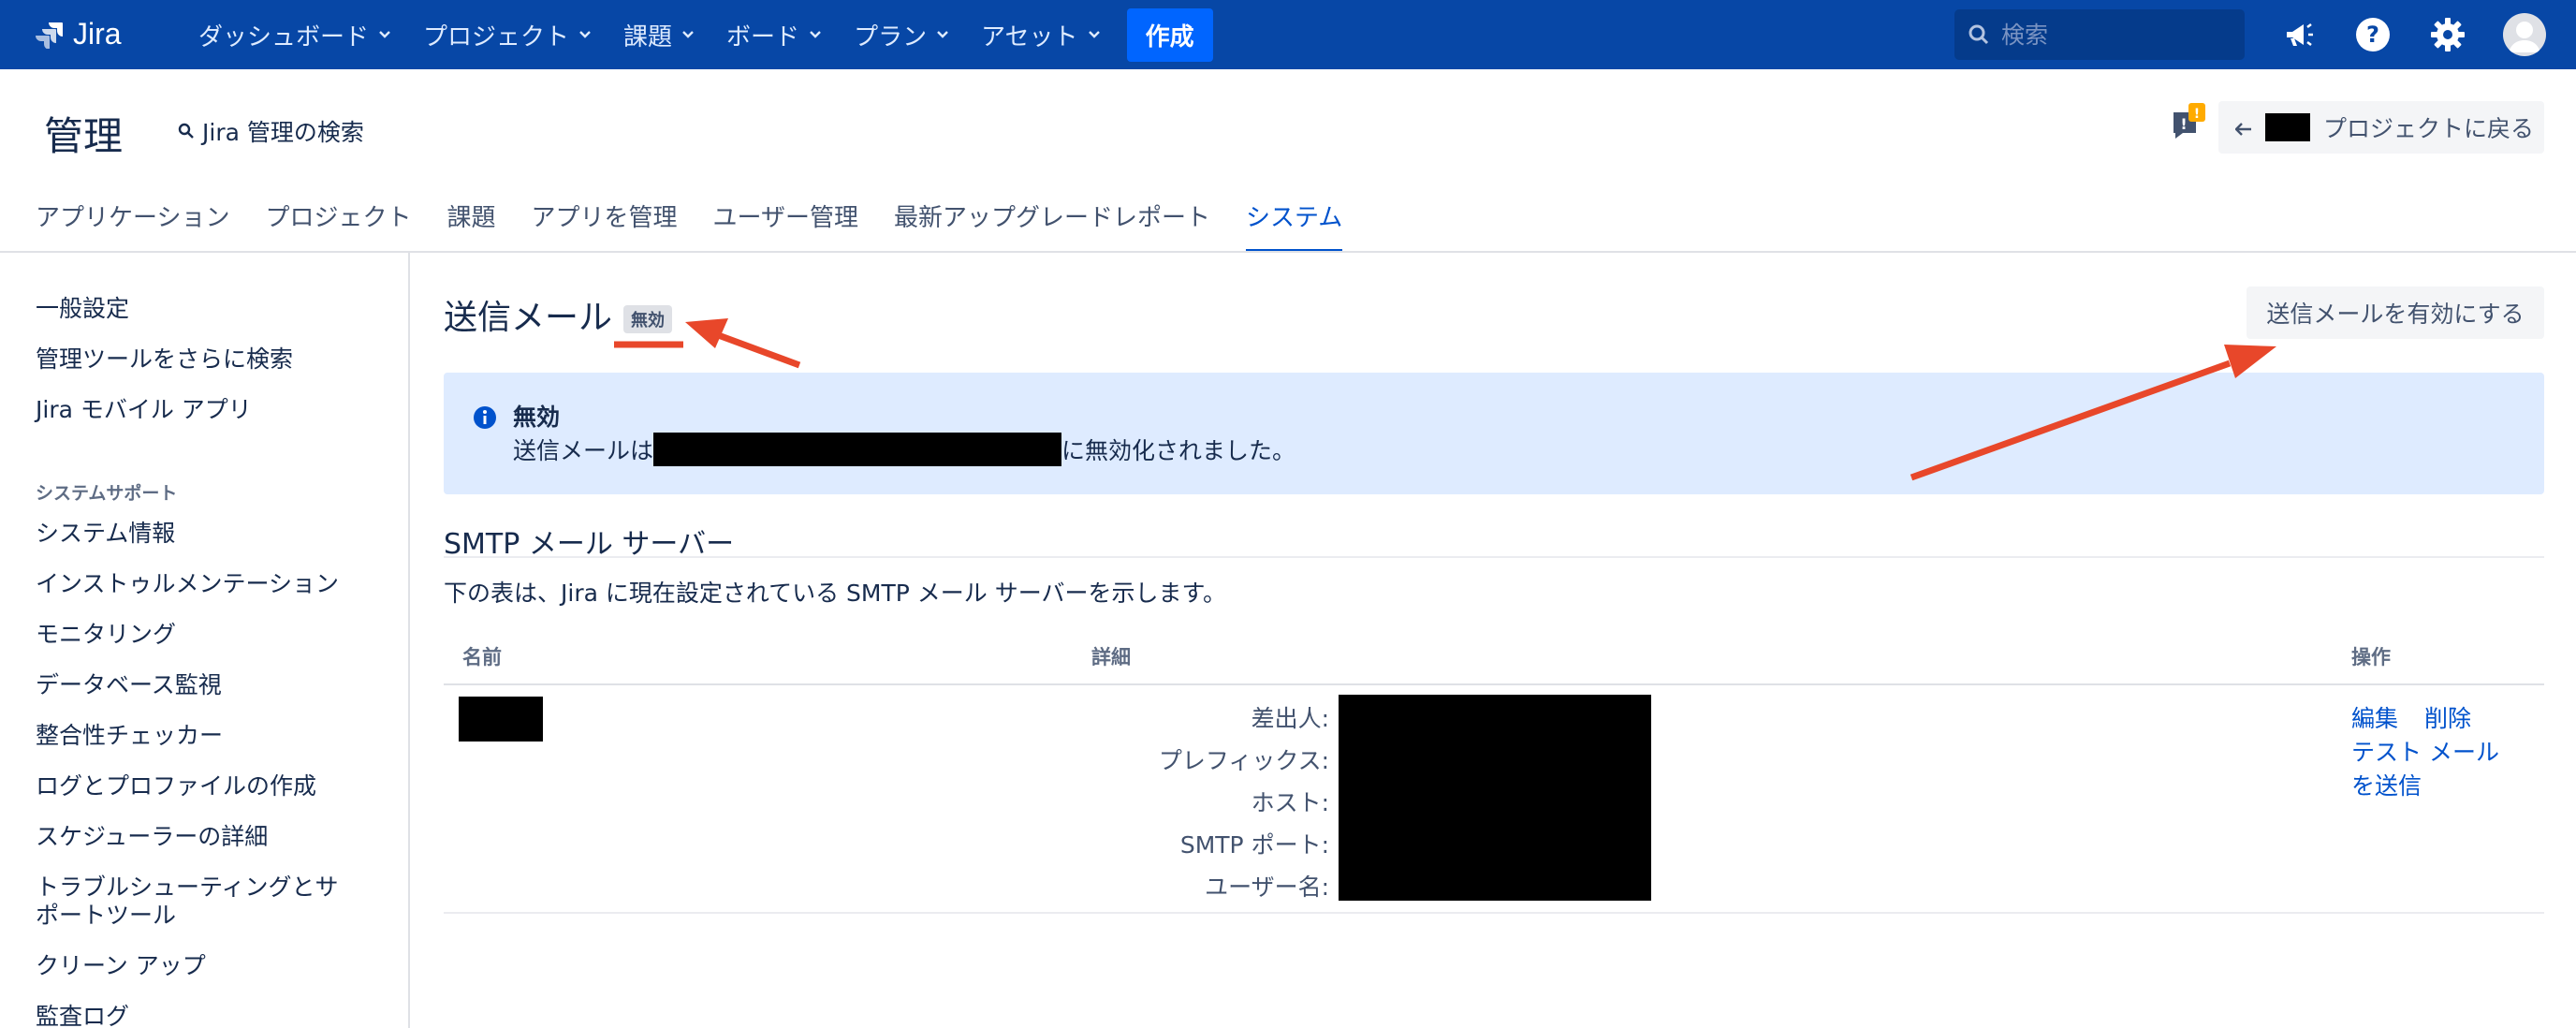 The image size is (2576, 1028). I want to click on info-body: 送信メールは に無効化されました。, so click(904, 449).